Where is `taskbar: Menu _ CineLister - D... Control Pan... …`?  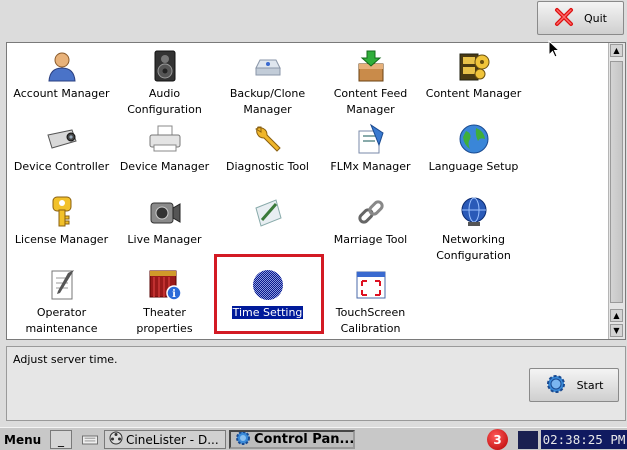
taskbar: Menu _ CineLister - D... Control Pan... … is located at coordinates (313, 438).